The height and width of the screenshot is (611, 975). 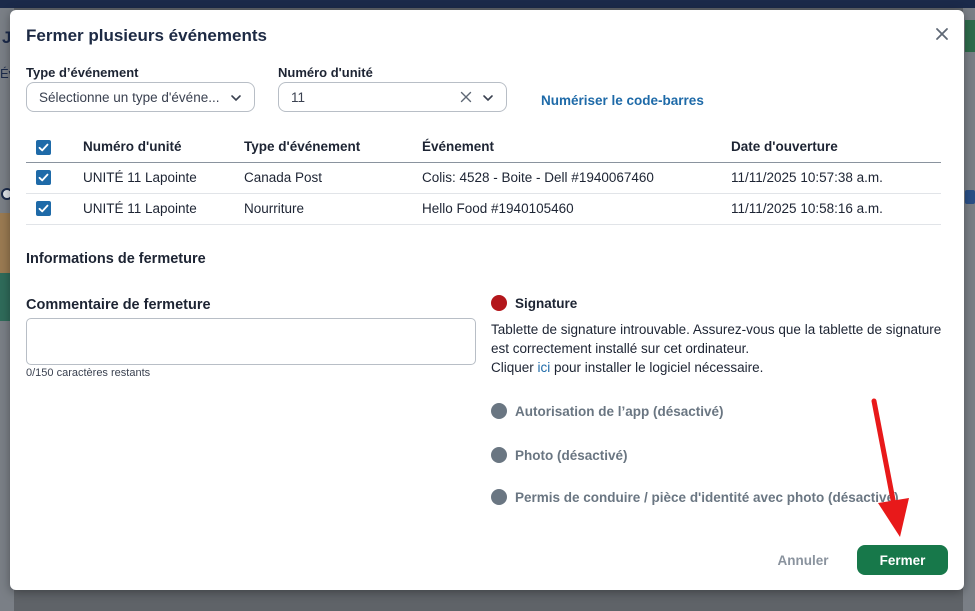 I want to click on dialog-close-button, so click(x=942, y=34).